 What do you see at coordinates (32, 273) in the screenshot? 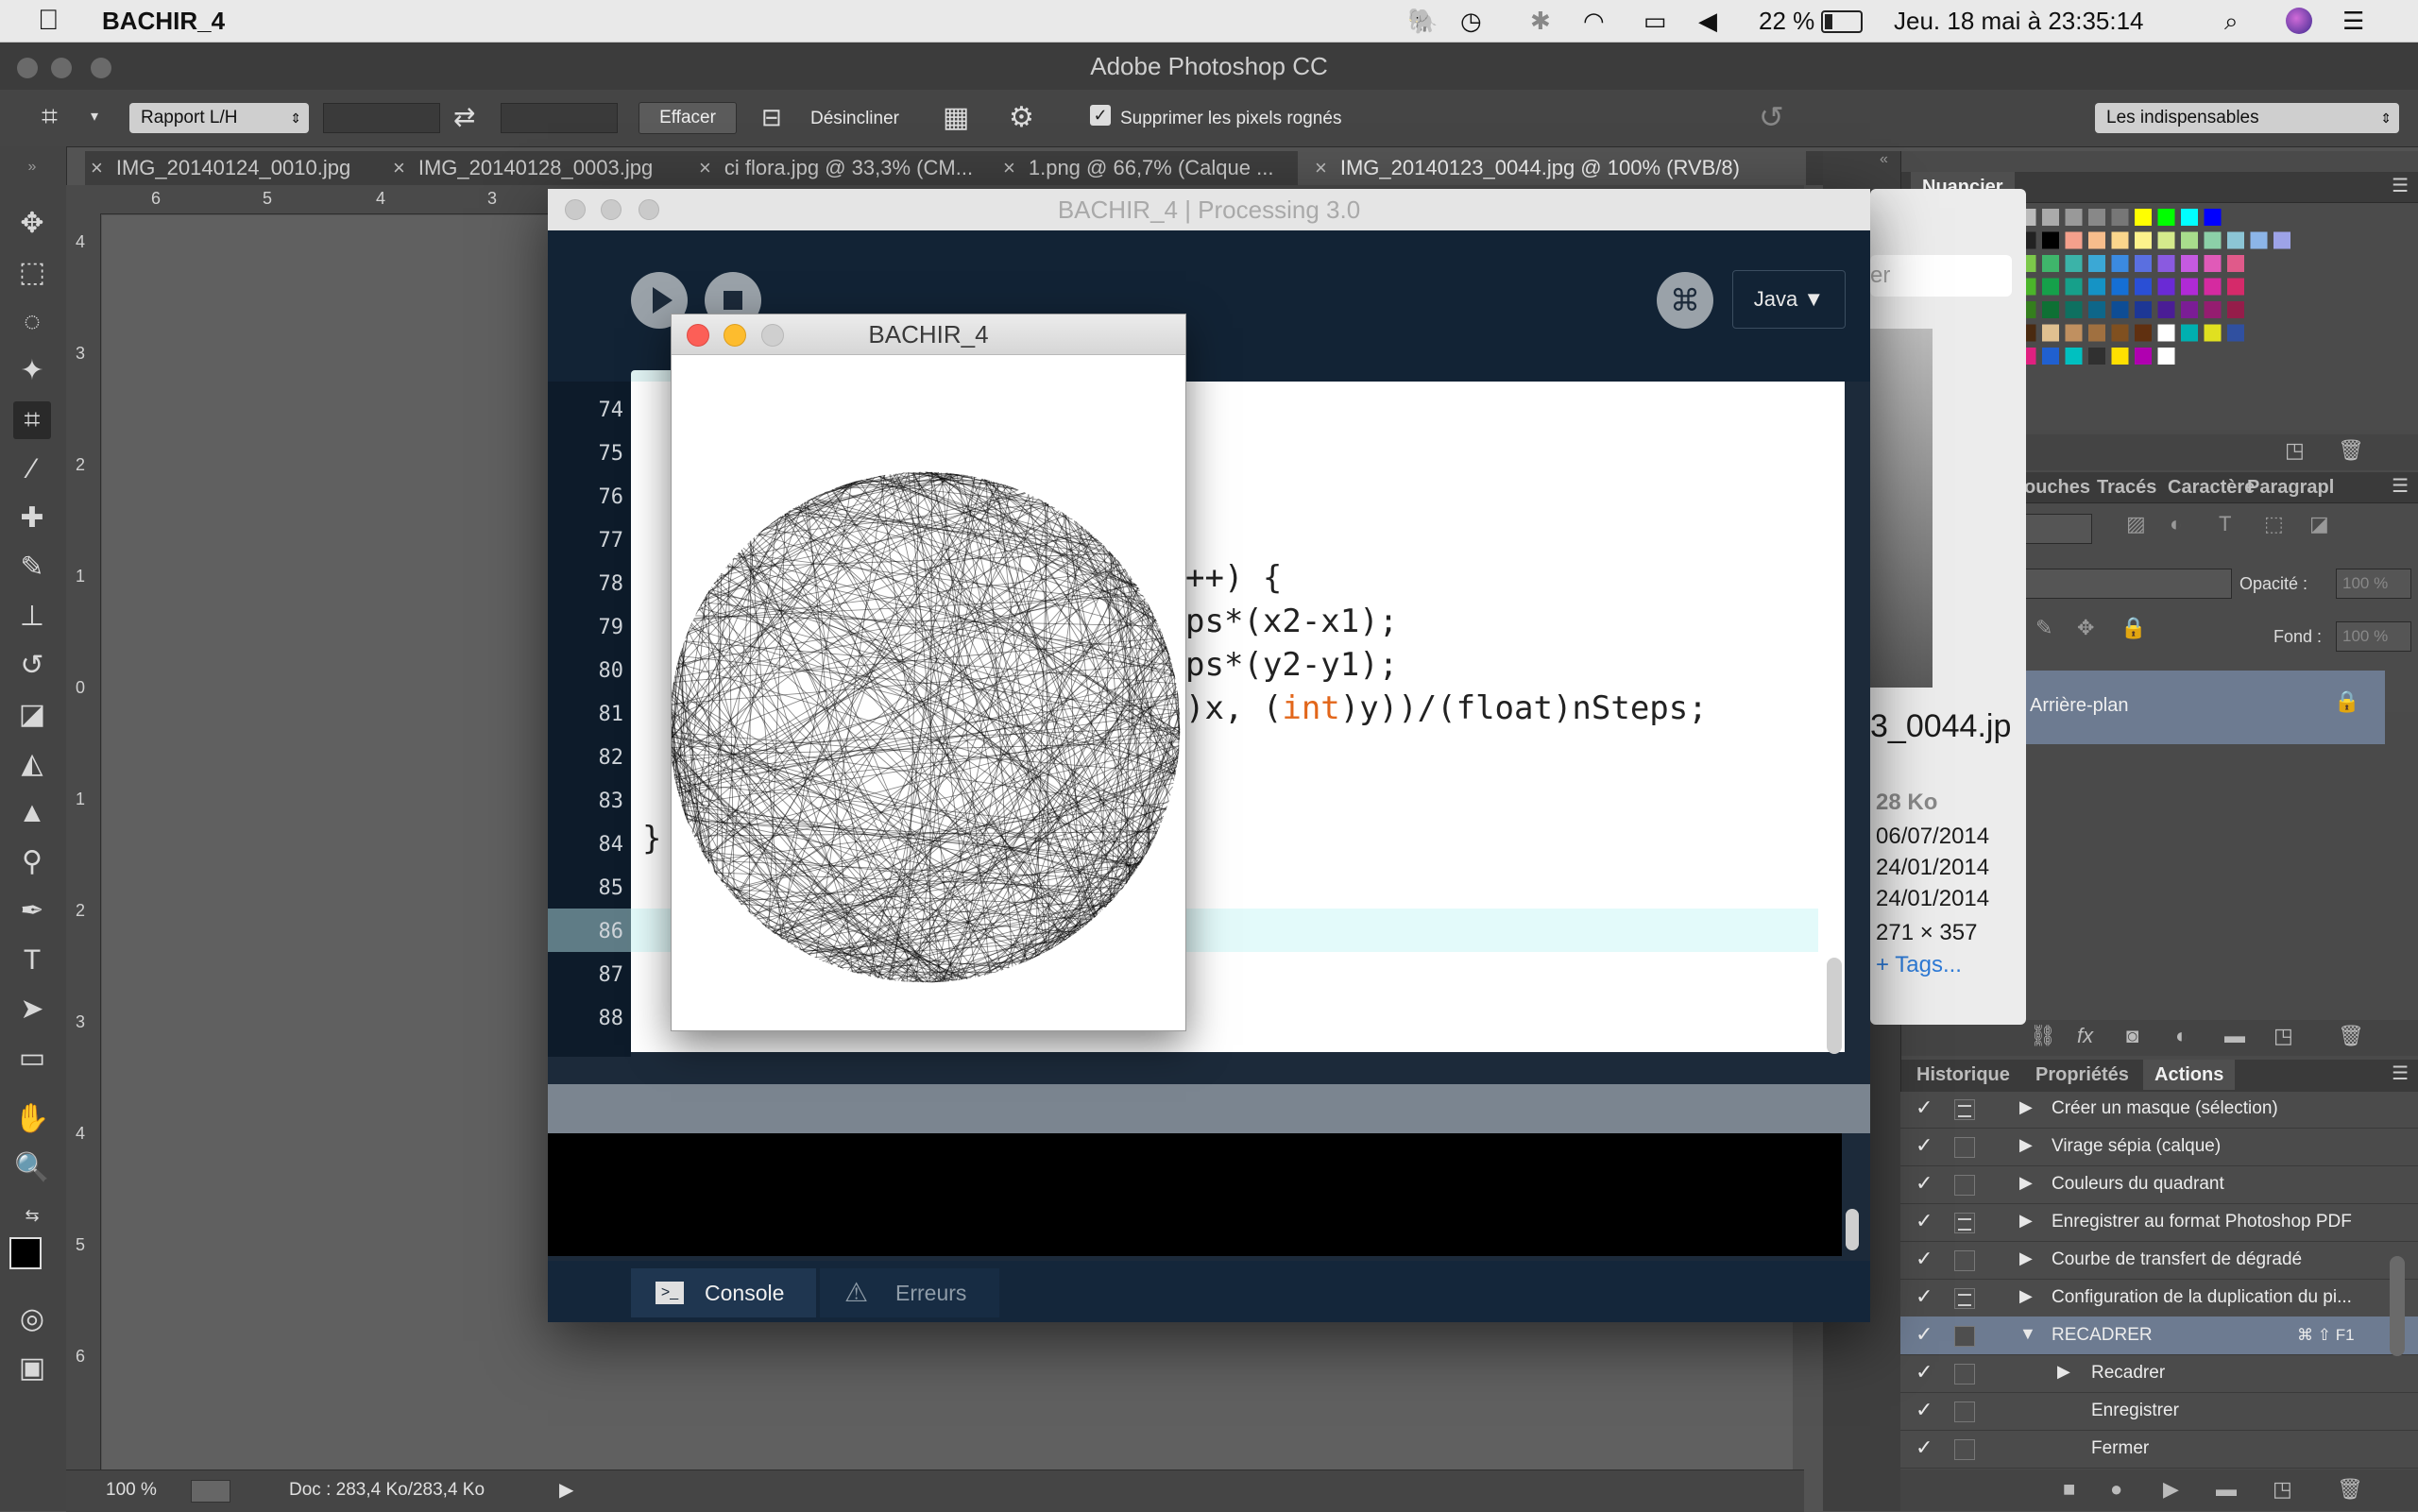
I see `marquee-tool-icon: ⬚` at bounding box center [32, 273].